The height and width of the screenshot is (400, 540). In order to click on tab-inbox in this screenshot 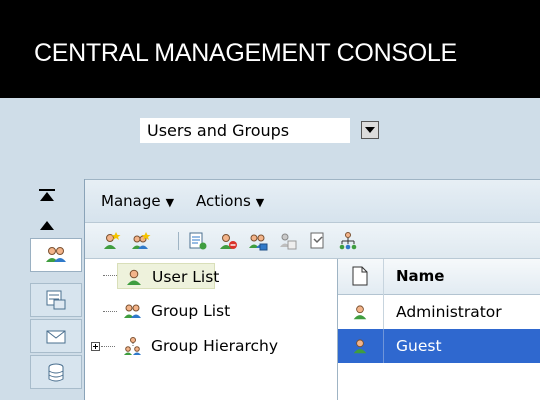, I will do `click(56, 336)`.